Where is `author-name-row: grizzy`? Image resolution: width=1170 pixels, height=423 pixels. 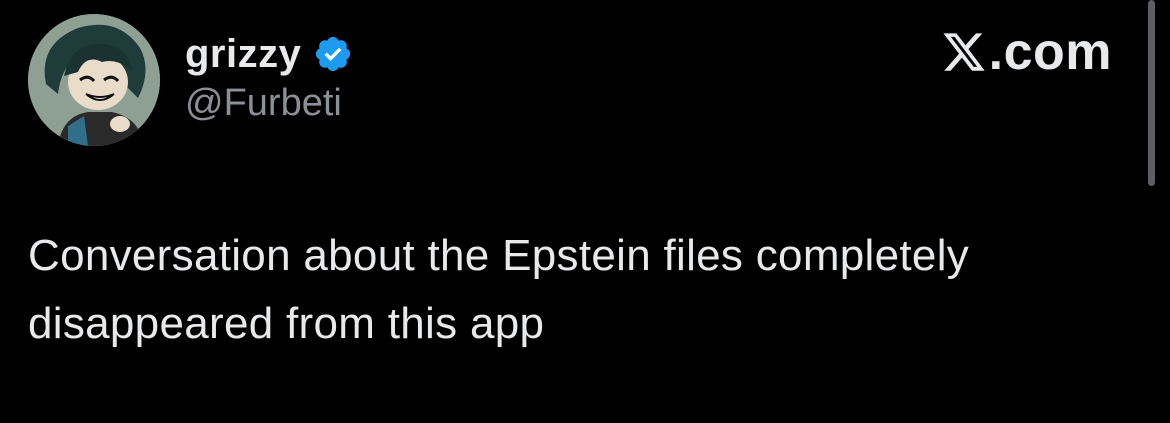
author-name-row: grizzy is located at coordinates (269, 54).